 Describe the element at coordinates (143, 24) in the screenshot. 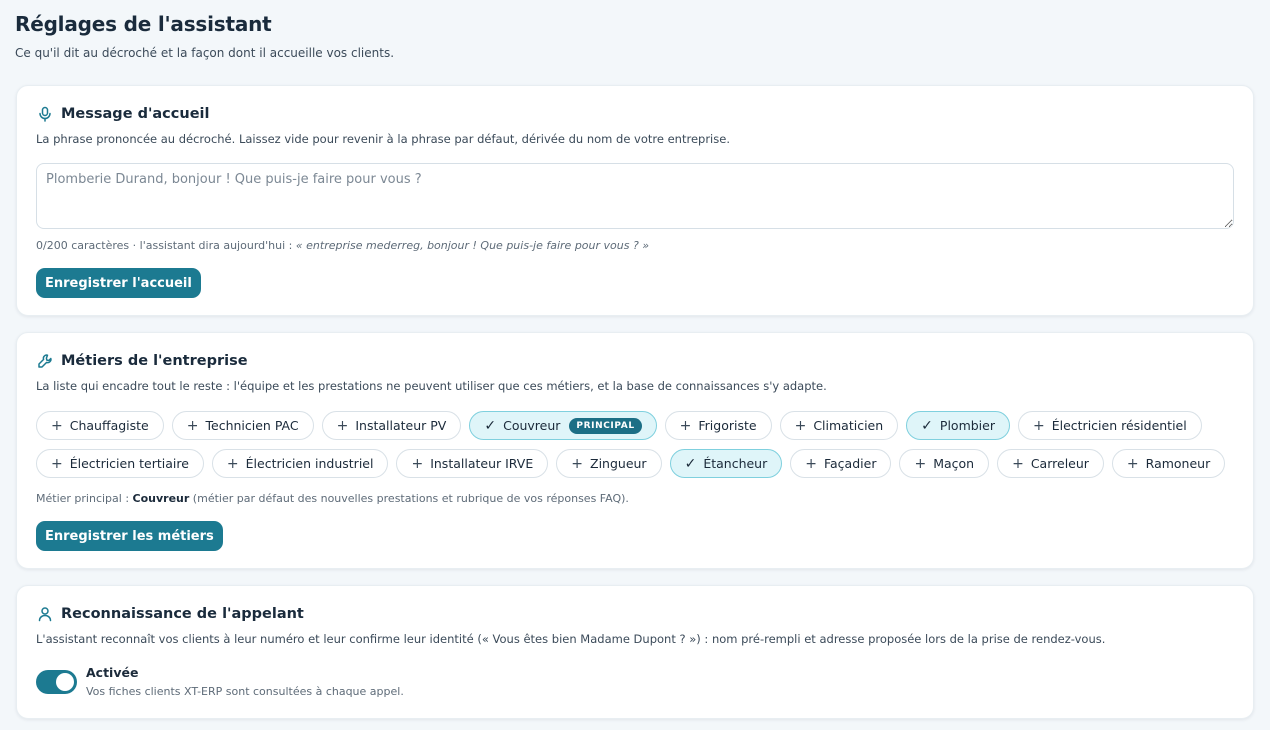

I see `page-title: Réglages de l'assistant` at that location.